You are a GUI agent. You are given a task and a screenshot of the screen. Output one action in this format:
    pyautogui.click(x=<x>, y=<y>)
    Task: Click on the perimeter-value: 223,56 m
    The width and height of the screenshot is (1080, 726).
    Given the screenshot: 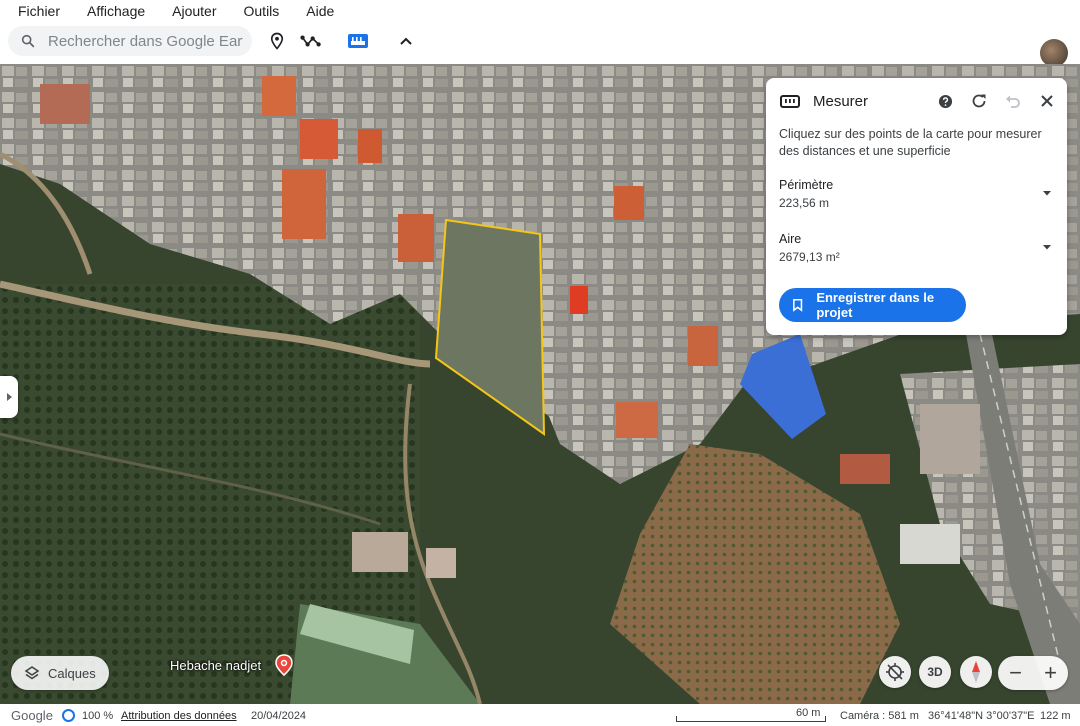 What is the action you would take?
    pyautogui.click(x=804, y=203)
    